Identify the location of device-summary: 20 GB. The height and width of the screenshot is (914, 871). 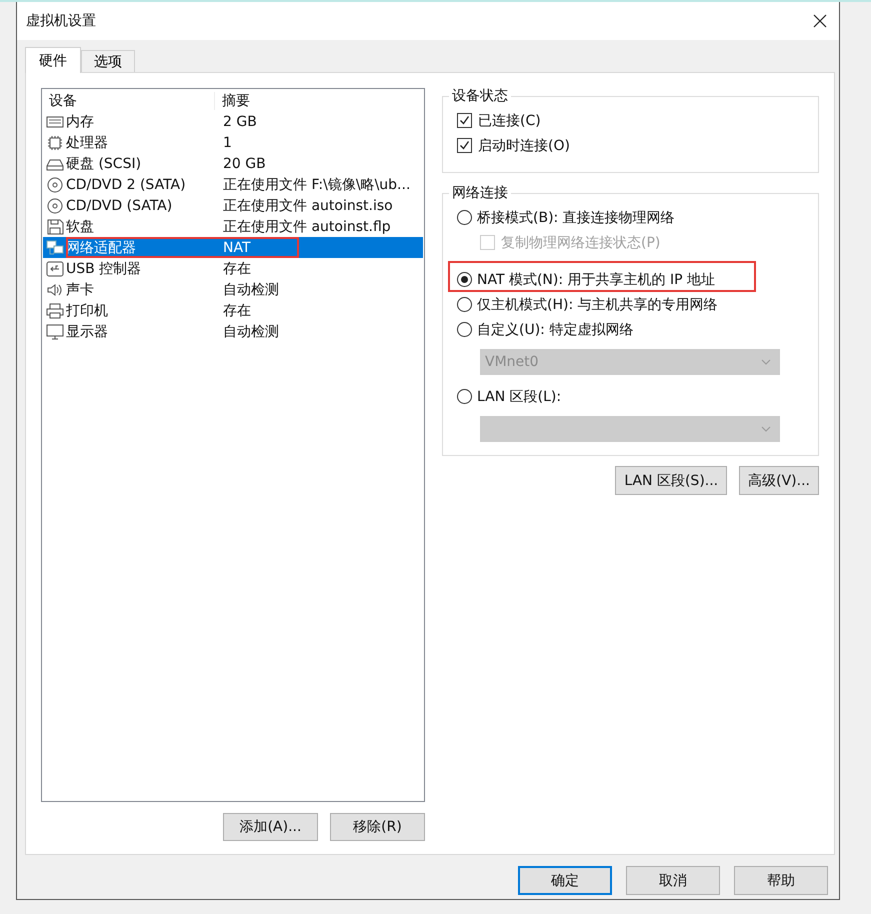
(244, 164).